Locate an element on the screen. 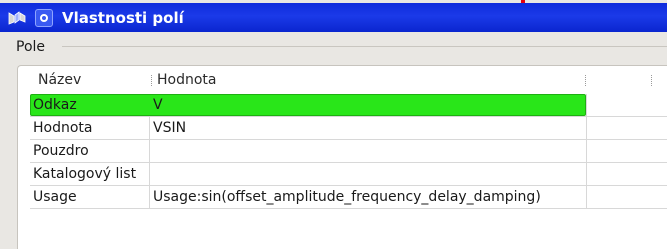  table-row: Hodnota VSIN is located at coordinates (348, 128).